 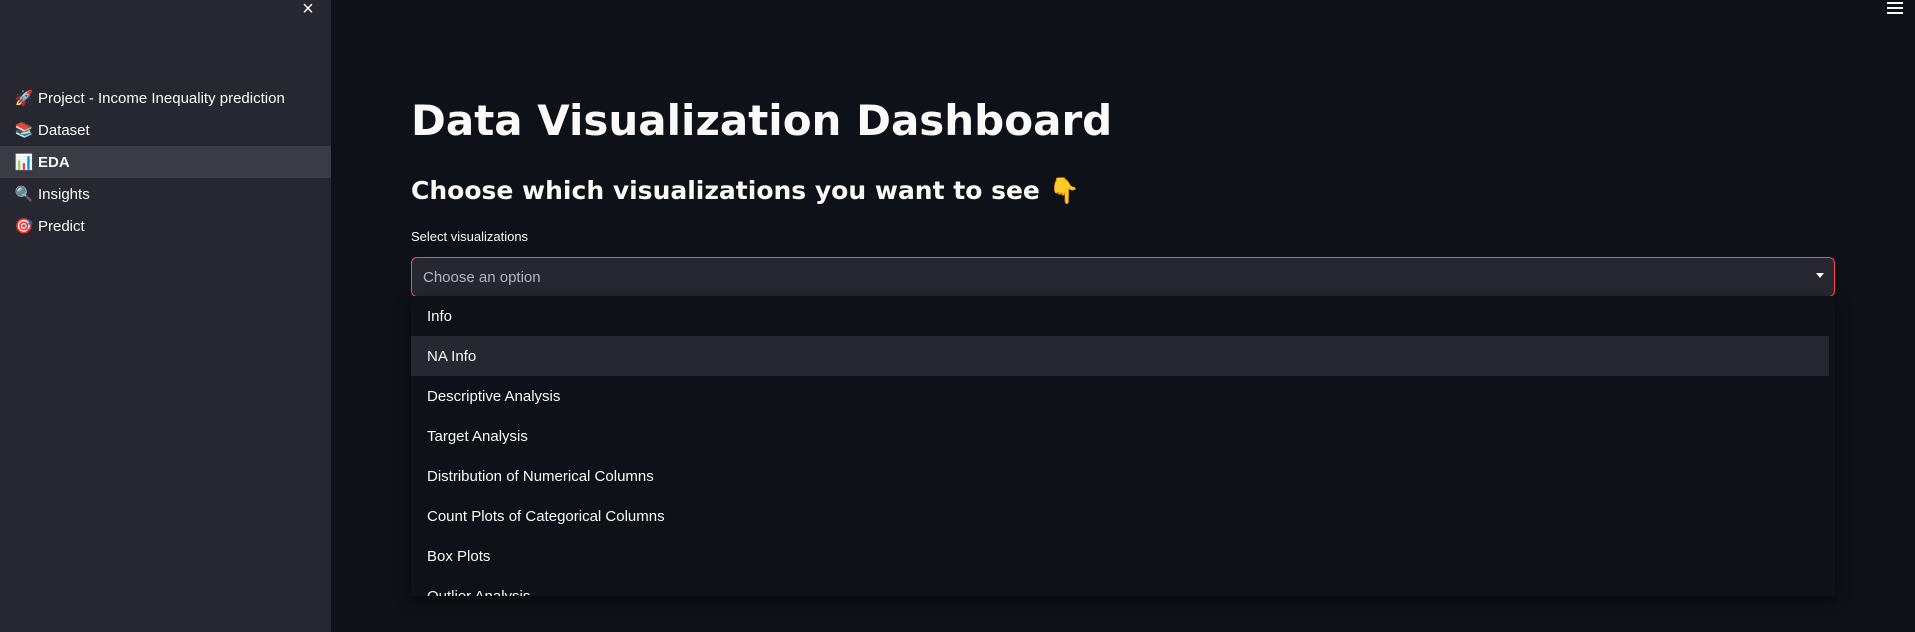 What do you see at coordinates (470, 236) in the screenshot?
I see `select-label: Select visualizations` at bounding box center [470, 236].